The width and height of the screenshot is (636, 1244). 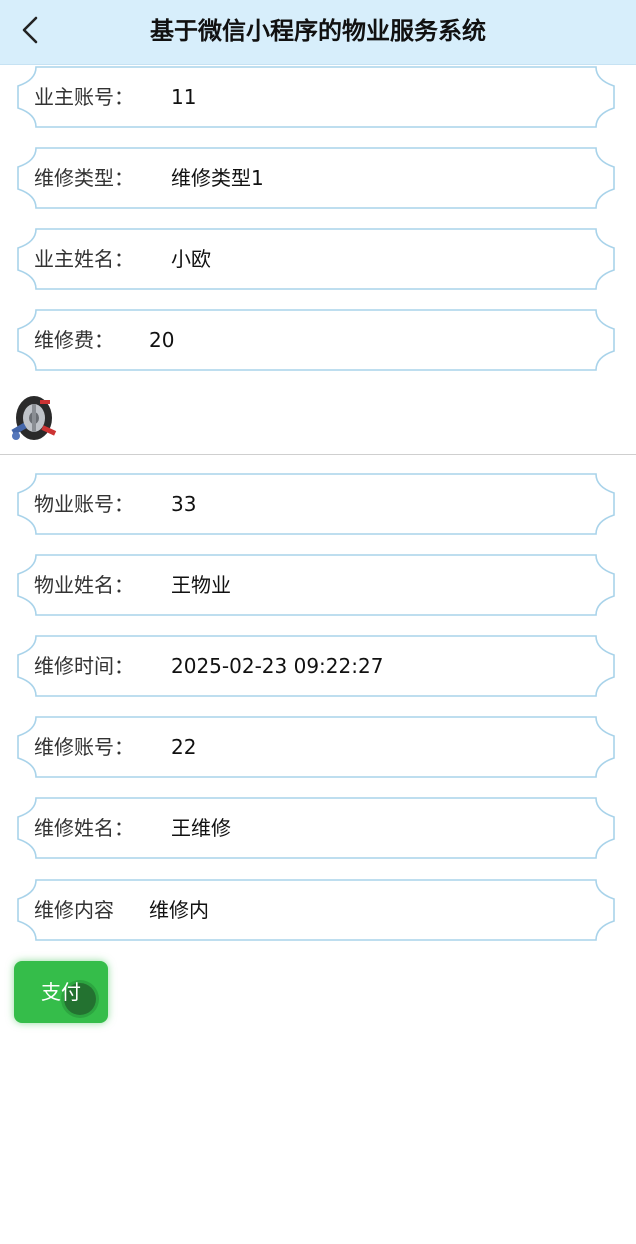 I want to click on car-wheel-tools-image, so click(x=32, y=418).